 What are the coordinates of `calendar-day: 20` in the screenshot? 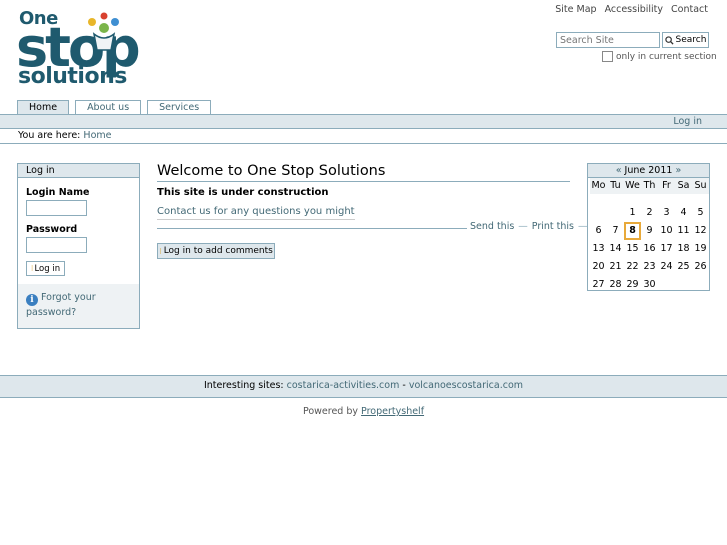 It's located at (598, 267).